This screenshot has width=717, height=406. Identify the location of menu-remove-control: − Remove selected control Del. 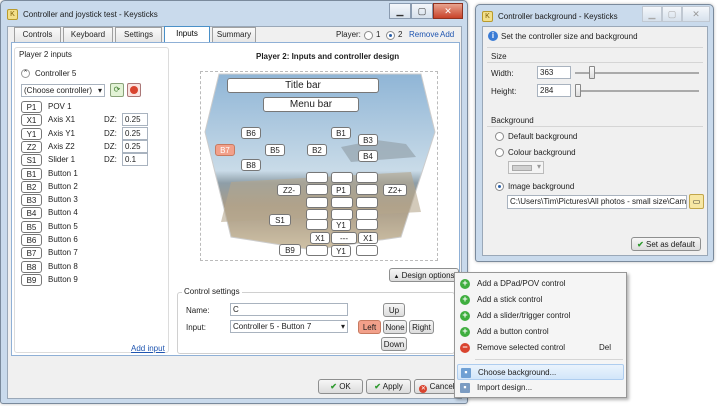
(540, 348).